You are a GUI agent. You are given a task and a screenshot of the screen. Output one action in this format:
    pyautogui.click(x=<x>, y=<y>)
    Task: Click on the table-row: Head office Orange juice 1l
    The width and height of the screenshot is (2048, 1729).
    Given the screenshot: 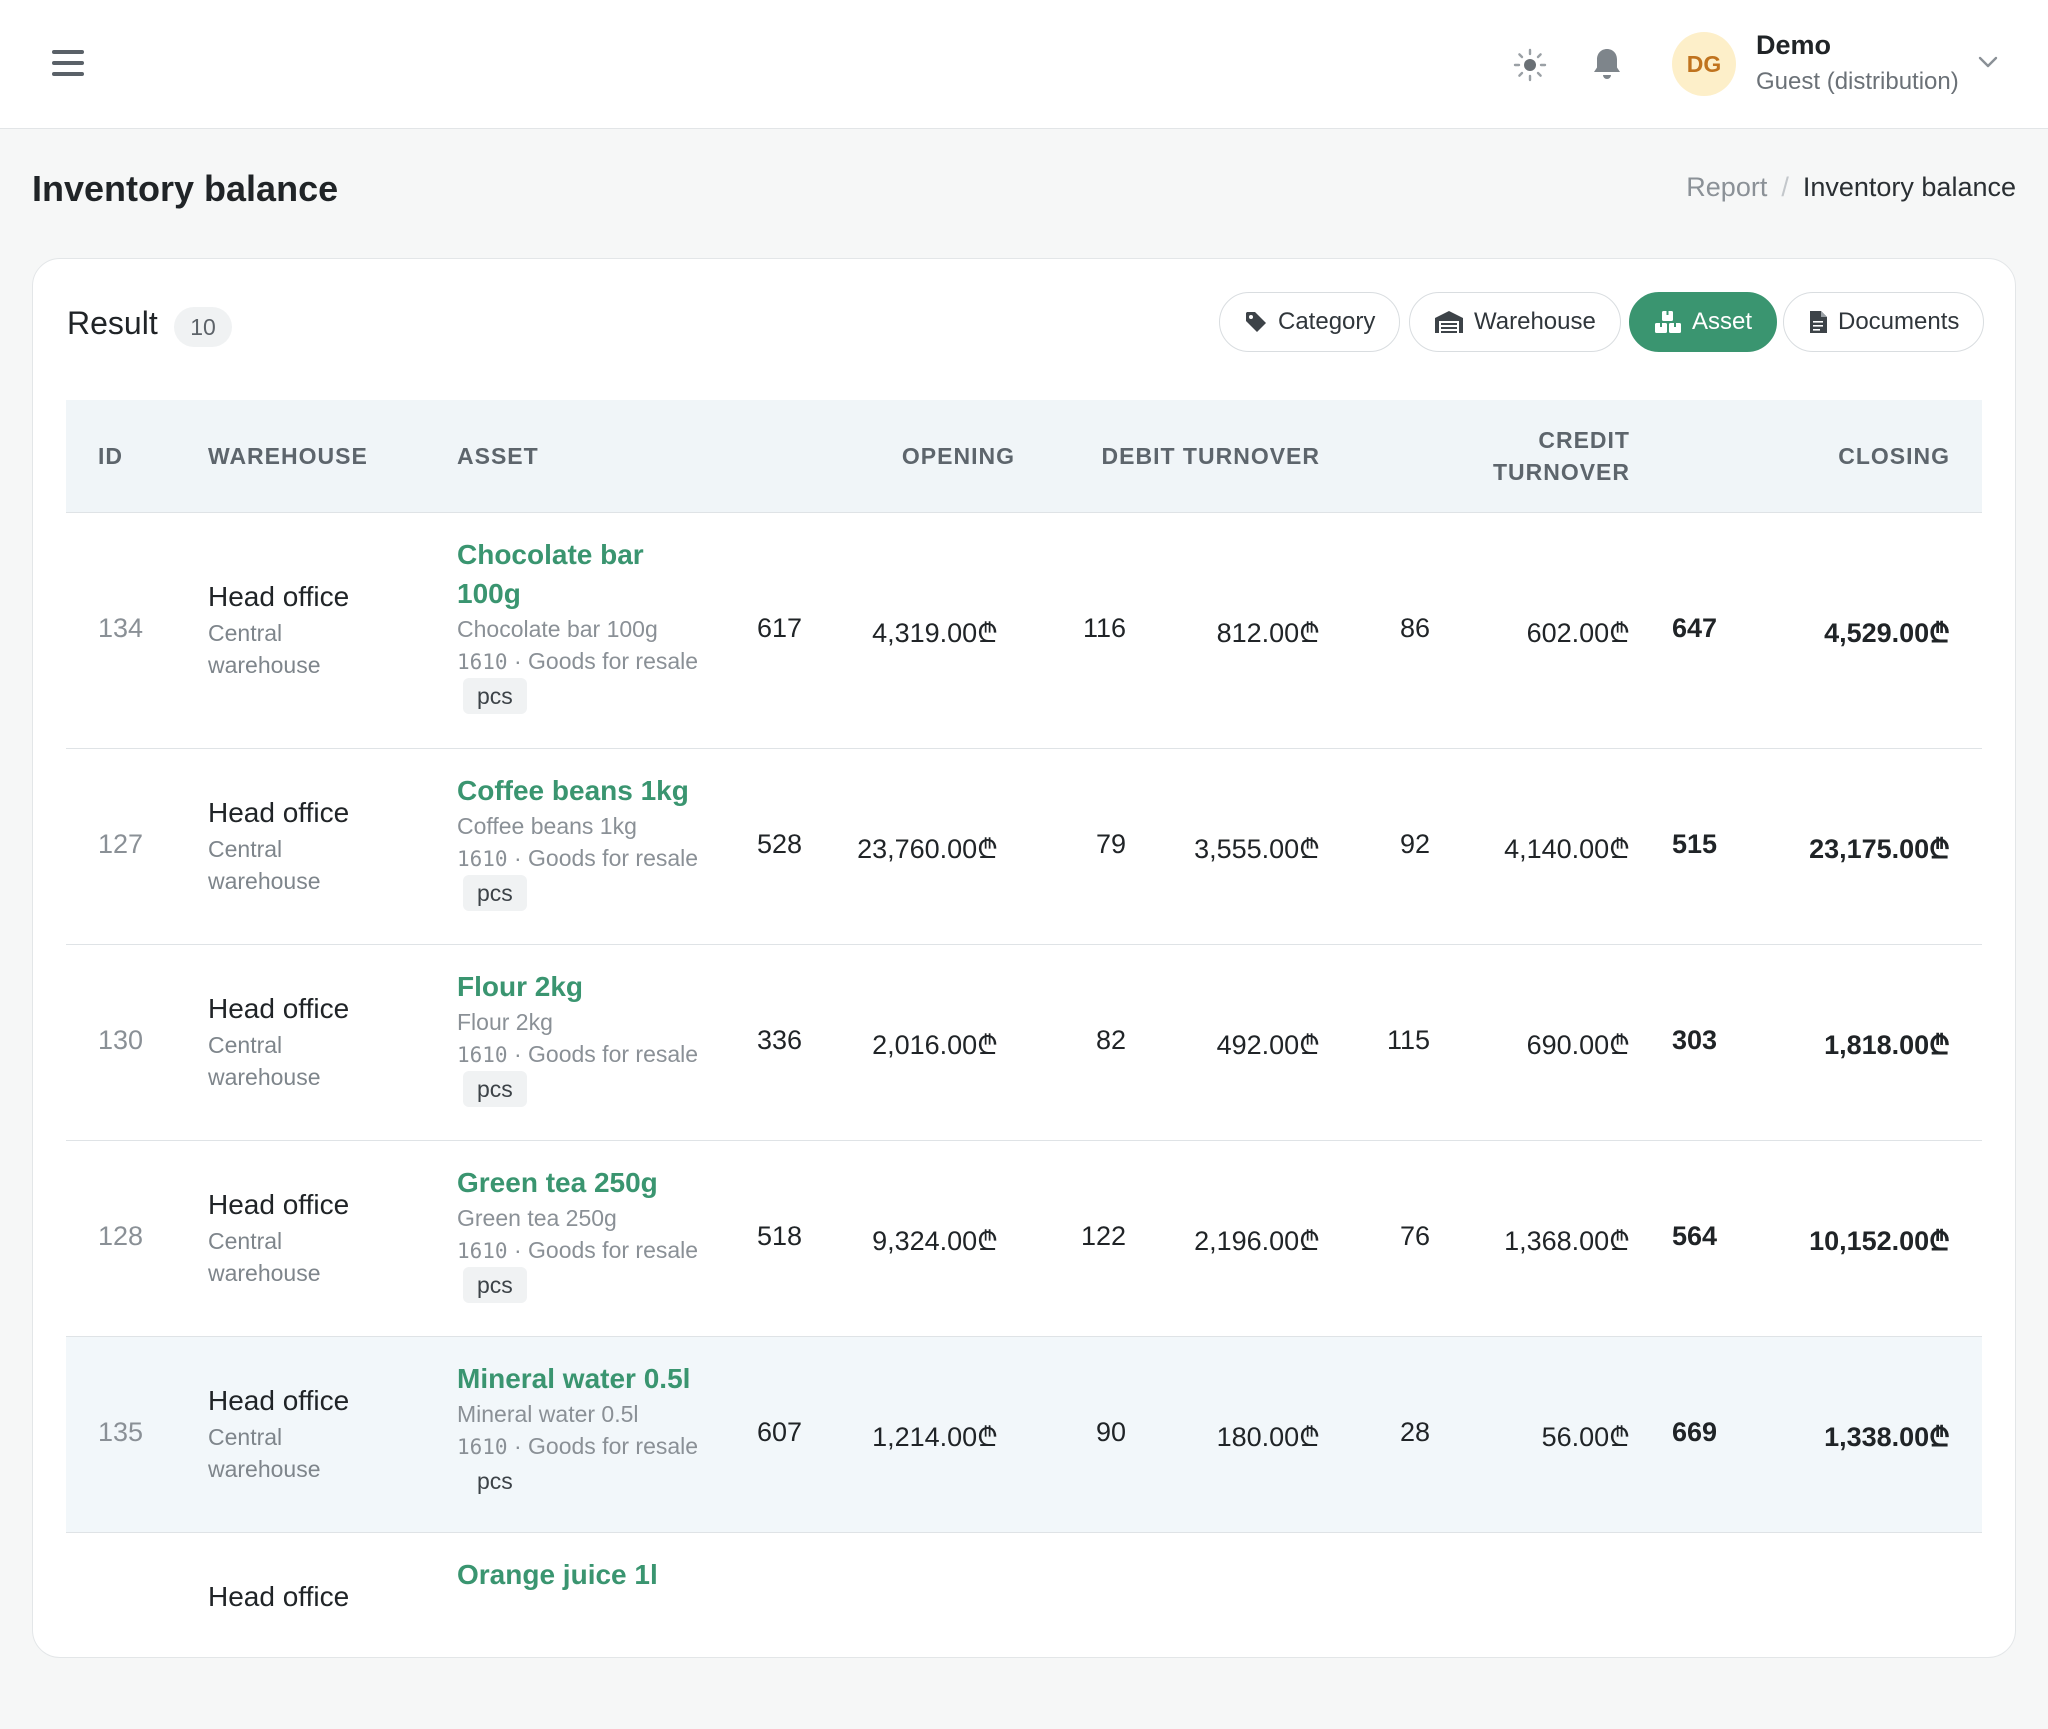 What is the action you would take?
    pyautogui.click(x=1024, y=1631)
    